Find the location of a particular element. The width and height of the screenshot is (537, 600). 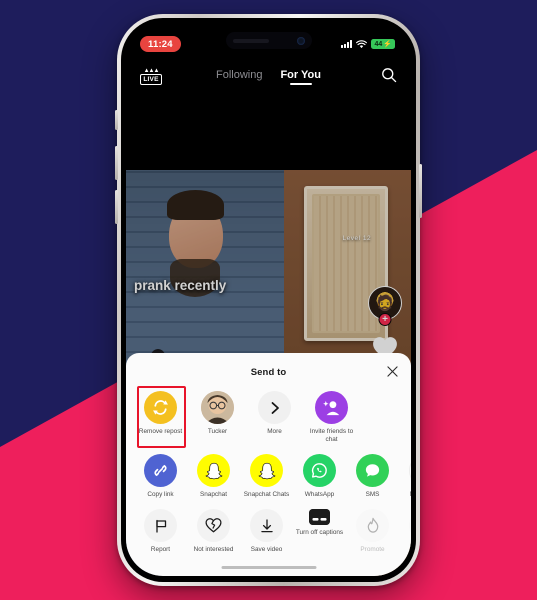

share-item-report: Report is located at coordinates (160, 531).